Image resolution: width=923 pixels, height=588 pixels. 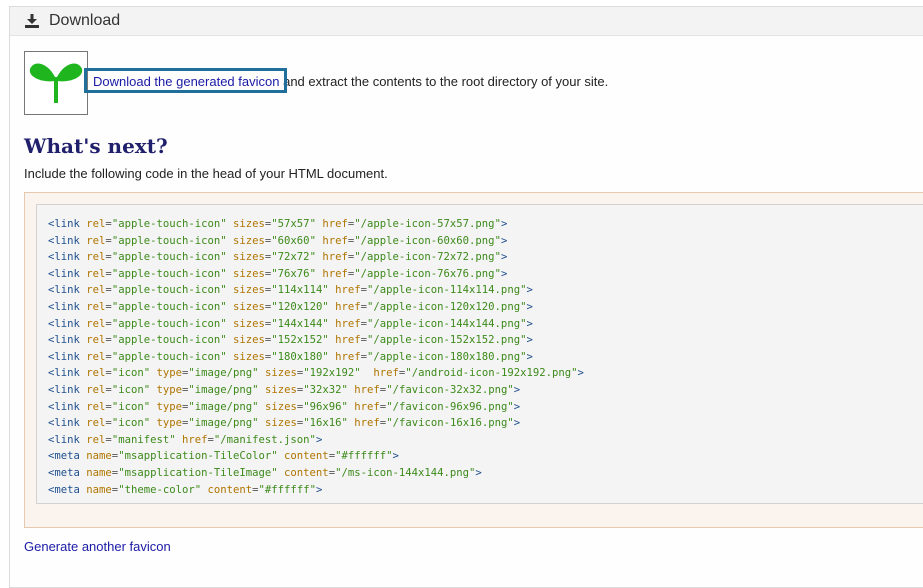 What do you see at coordinates (300, 323) in the screenshot?
I see `code-attr-value: "144x144"` at bounding box center [300, 323].